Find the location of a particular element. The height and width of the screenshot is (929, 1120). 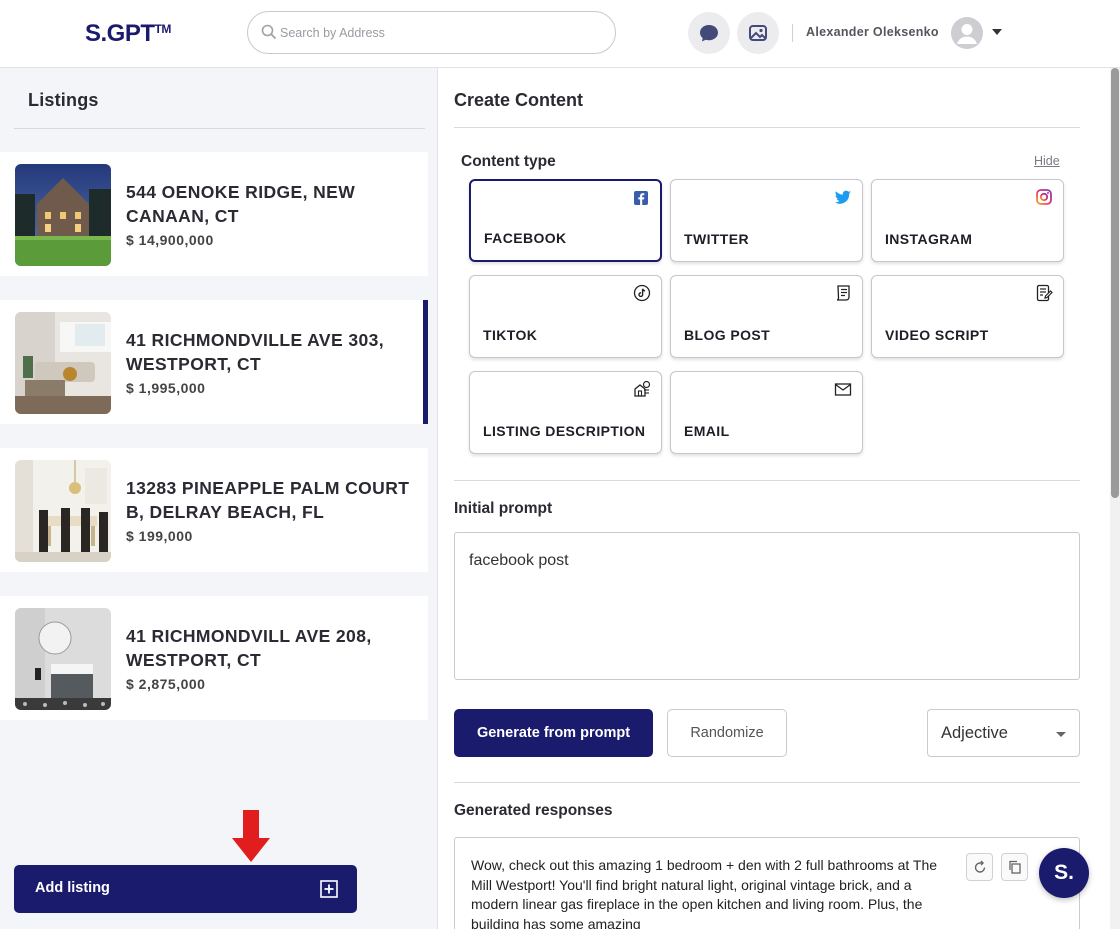

listing-price: $ 2,875,000 is located at coordinates (166, 684).